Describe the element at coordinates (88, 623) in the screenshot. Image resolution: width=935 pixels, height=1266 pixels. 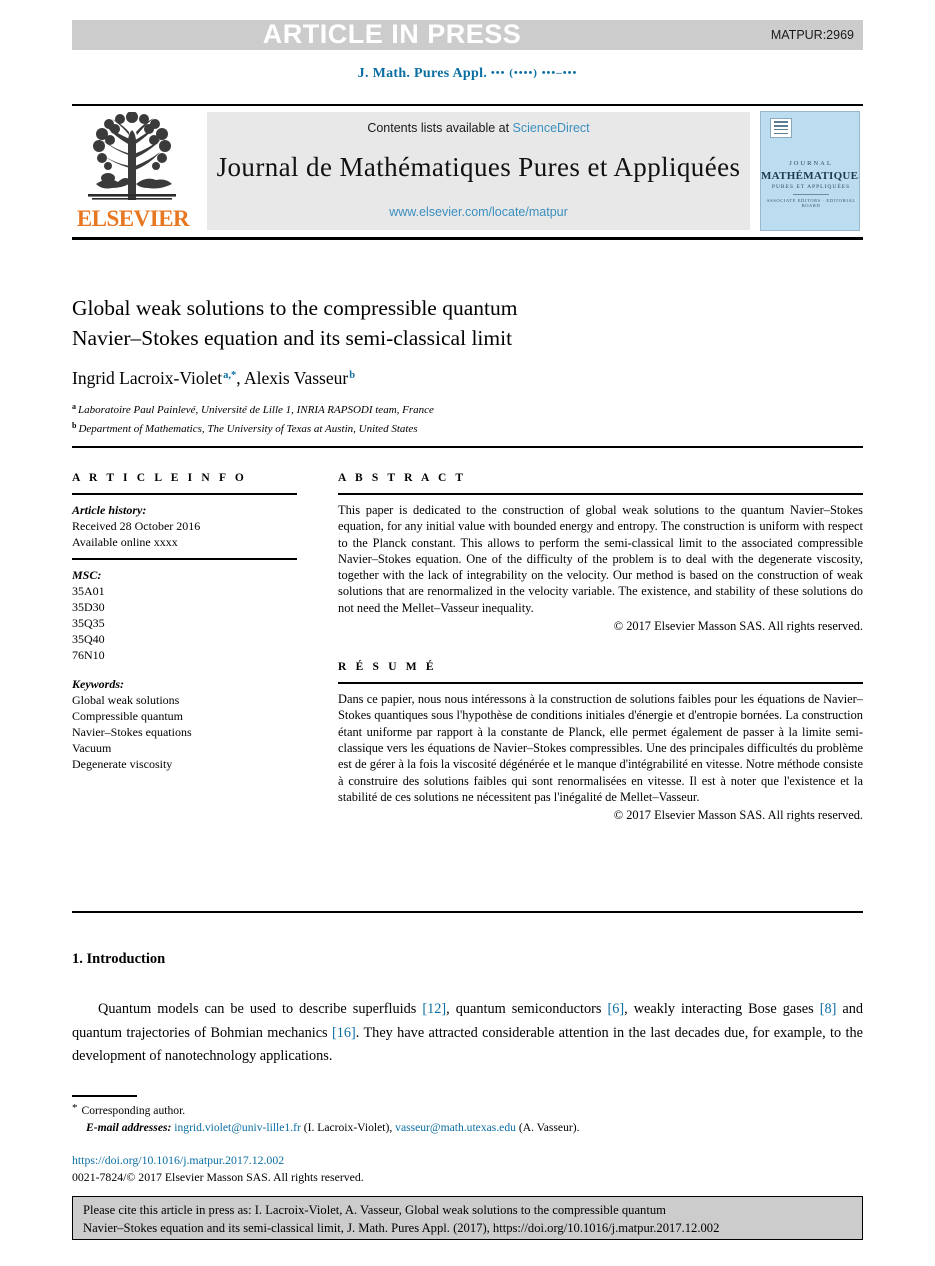
I see `msc-code: 35Q35` at that location.